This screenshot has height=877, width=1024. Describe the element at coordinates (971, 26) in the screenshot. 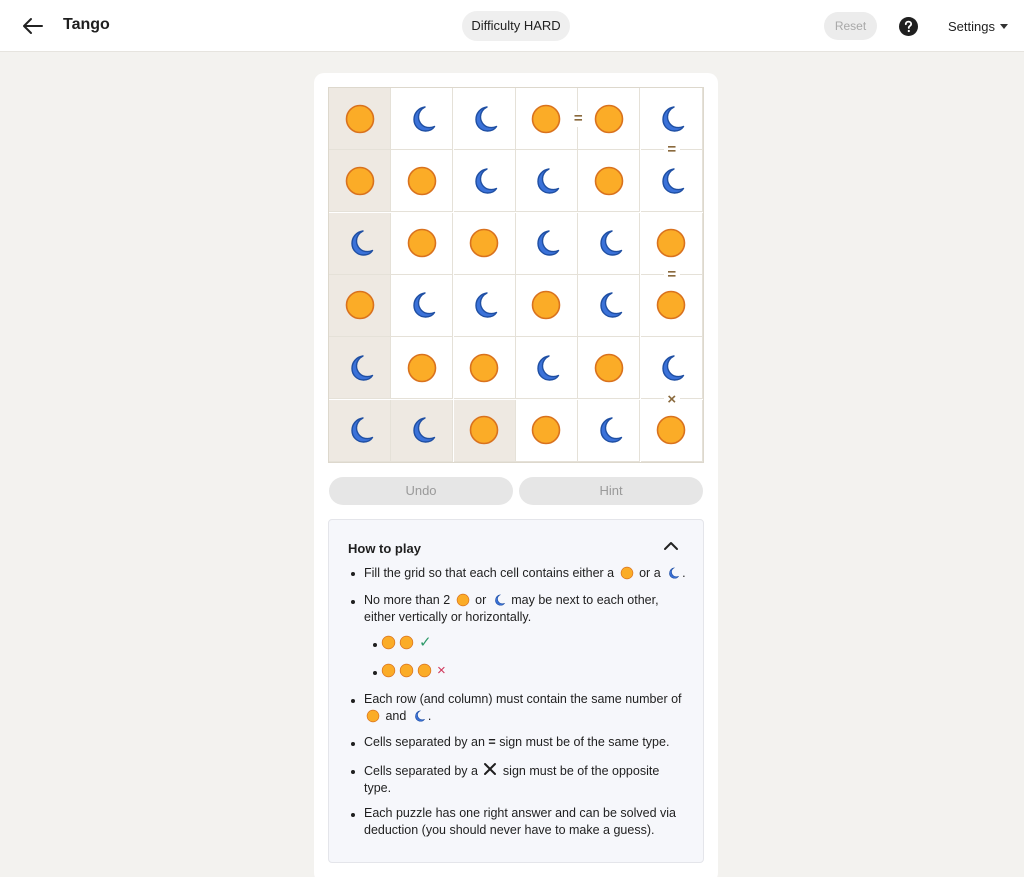

I see `settings-button: Settings` at that location.